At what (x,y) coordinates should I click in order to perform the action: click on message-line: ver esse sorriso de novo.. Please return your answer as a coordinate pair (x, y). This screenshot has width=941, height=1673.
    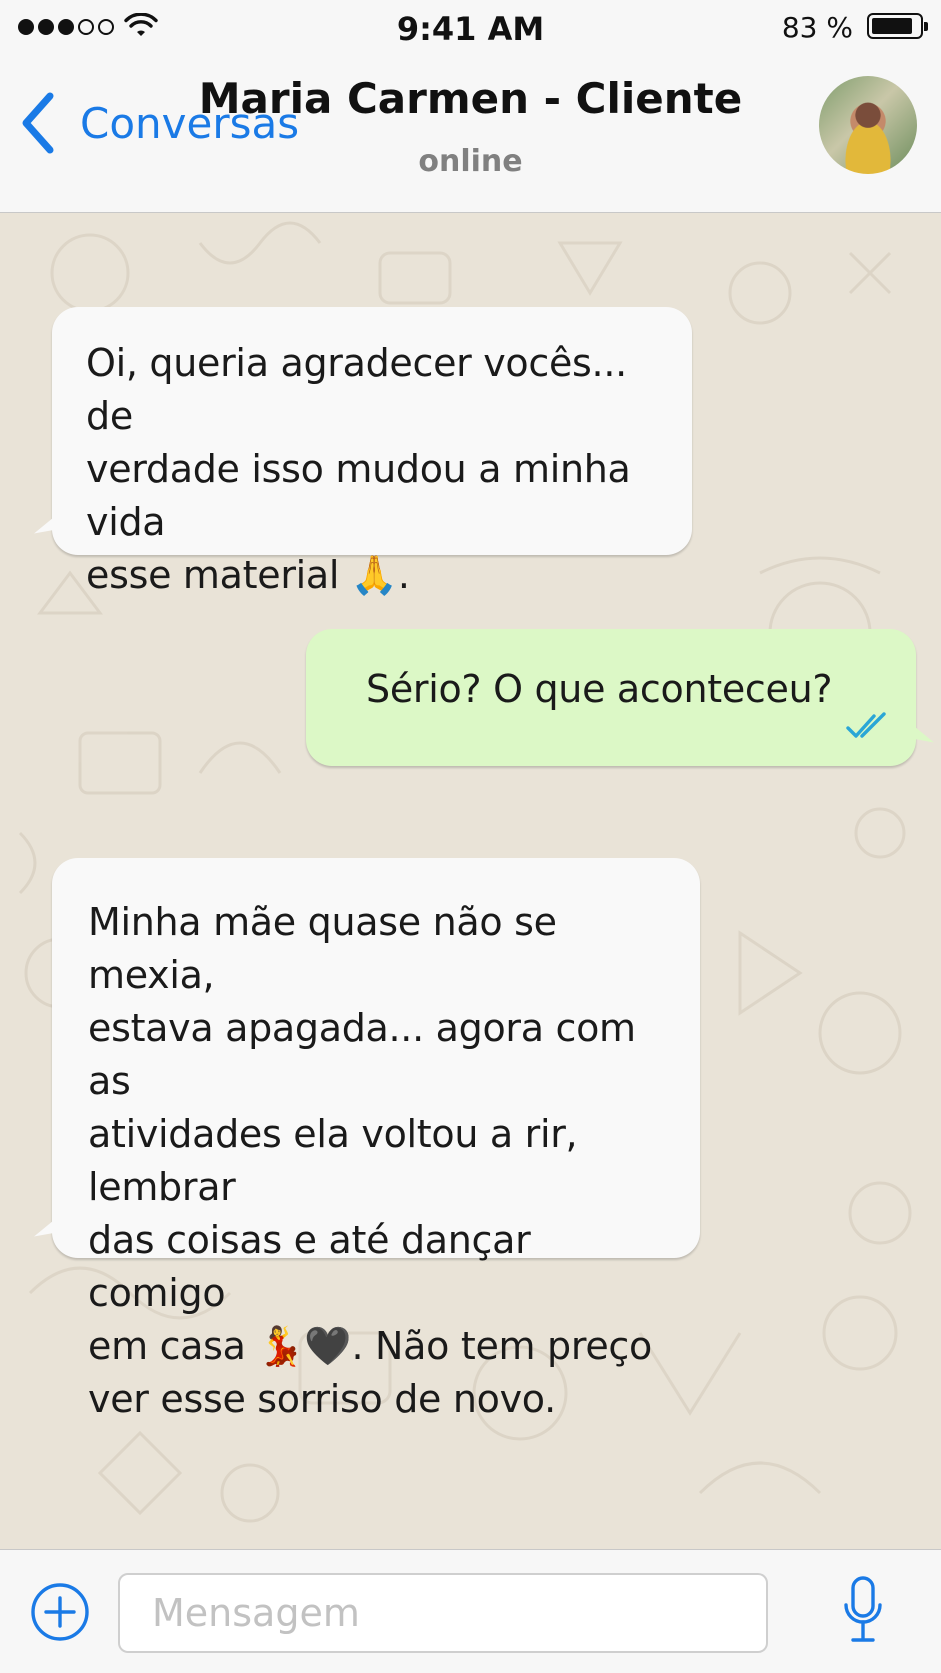
    Looking at the image, I should click on (322, 1399).